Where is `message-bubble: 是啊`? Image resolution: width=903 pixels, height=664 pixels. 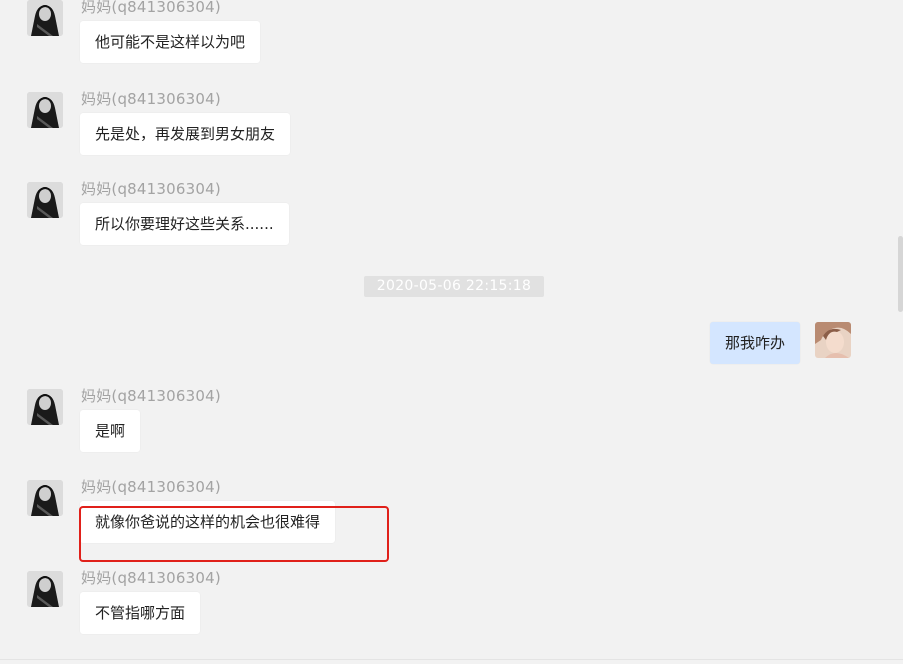
message-bubble: 是啊 is located at coordinates (110, 431).